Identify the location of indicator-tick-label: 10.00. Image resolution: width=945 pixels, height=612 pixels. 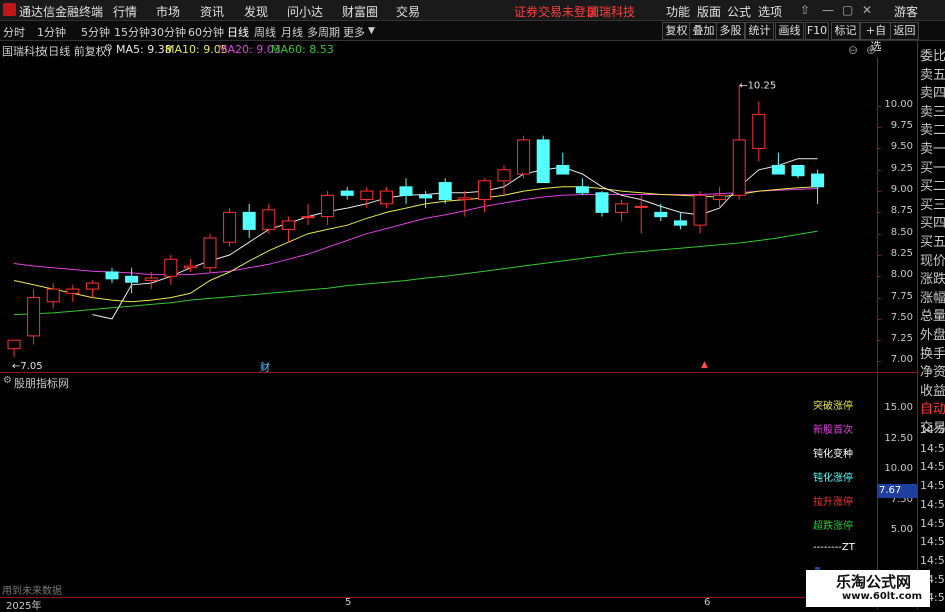
(898, 468).